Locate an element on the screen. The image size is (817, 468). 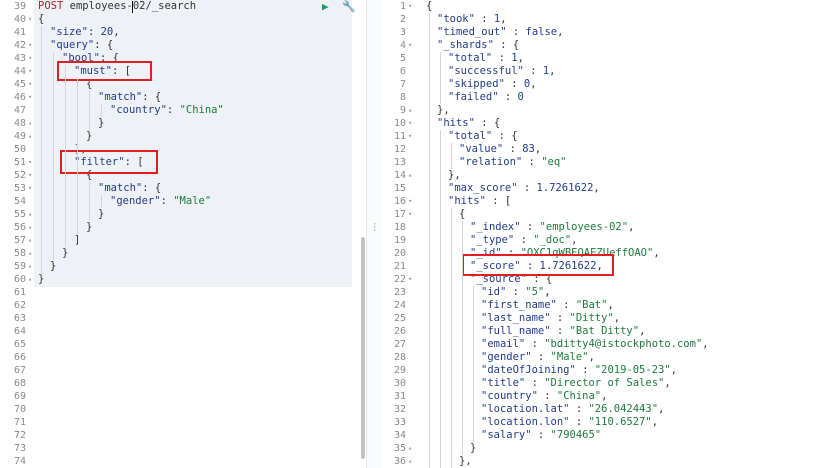
json-string: "Male" is located at coordinates (192, 201).